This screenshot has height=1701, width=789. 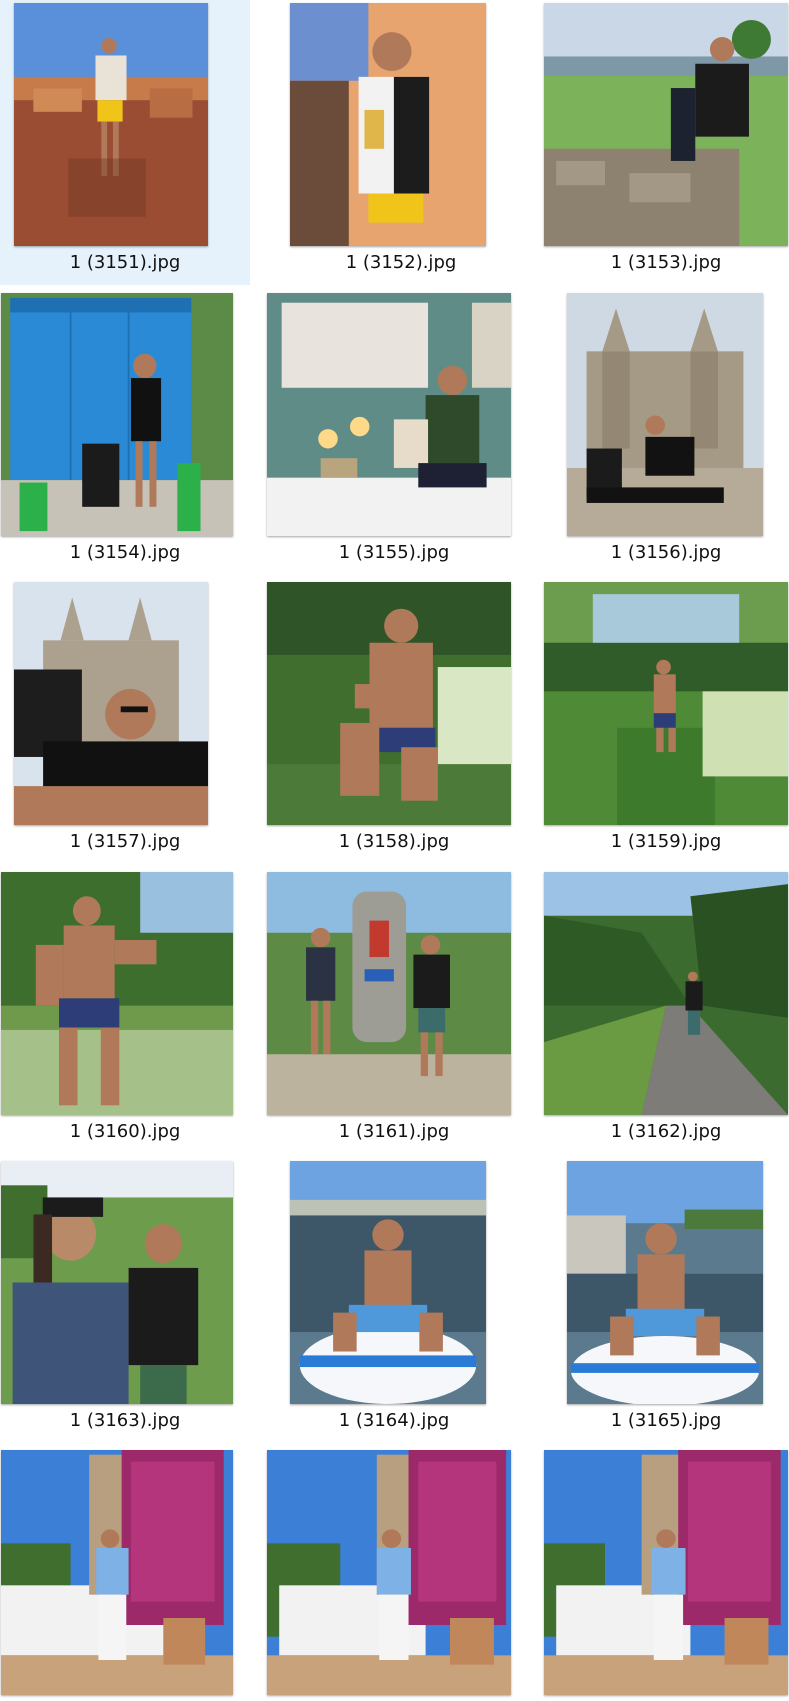 What do you see at coordinates (666, 1420) in the screenshot?
I see `file-name-label: 1 (3165).jpg` at bounding box center [666, 1420].